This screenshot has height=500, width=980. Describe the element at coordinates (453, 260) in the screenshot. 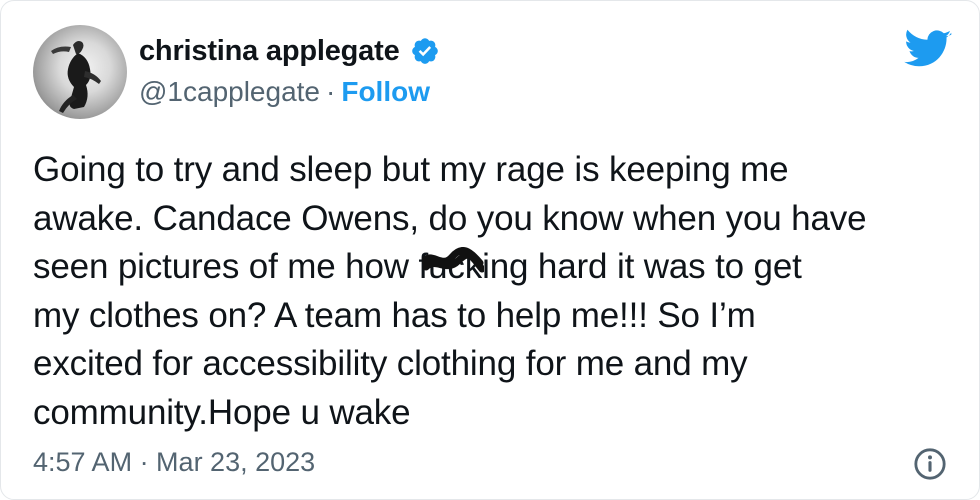

I see `censor-scribble-icon` at that location.